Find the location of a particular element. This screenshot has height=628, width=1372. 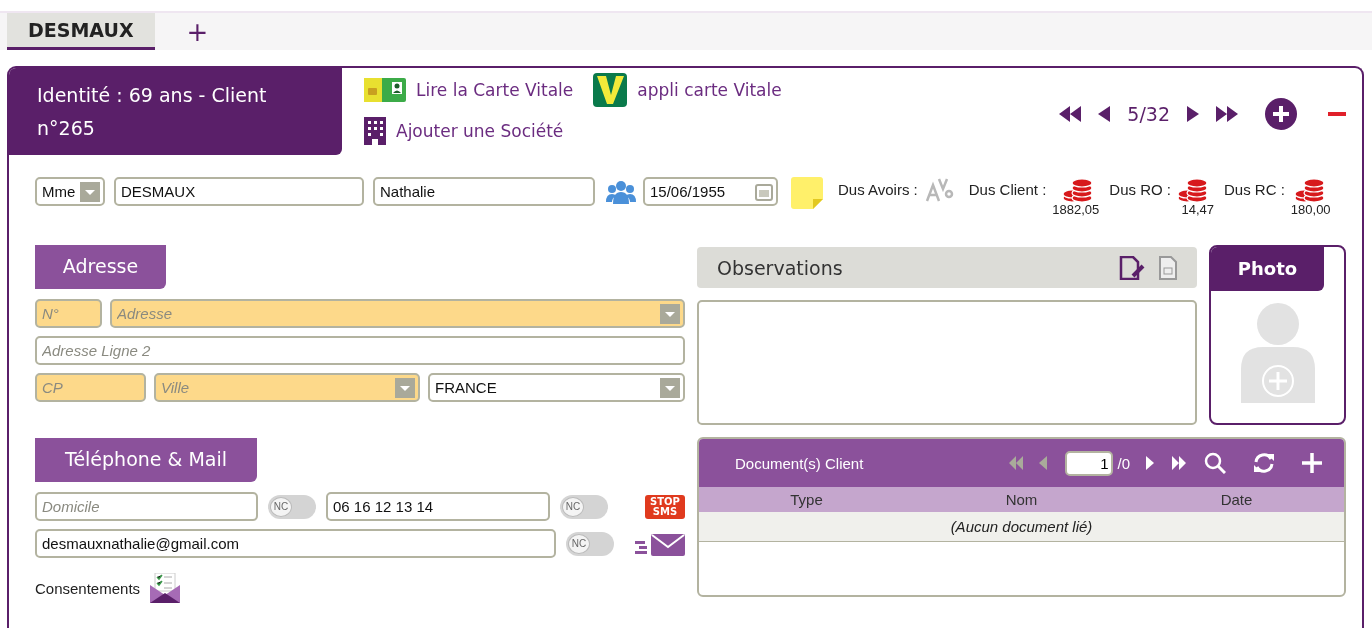

documents-title: Document(s) Client is located at coordinates (799, 463).